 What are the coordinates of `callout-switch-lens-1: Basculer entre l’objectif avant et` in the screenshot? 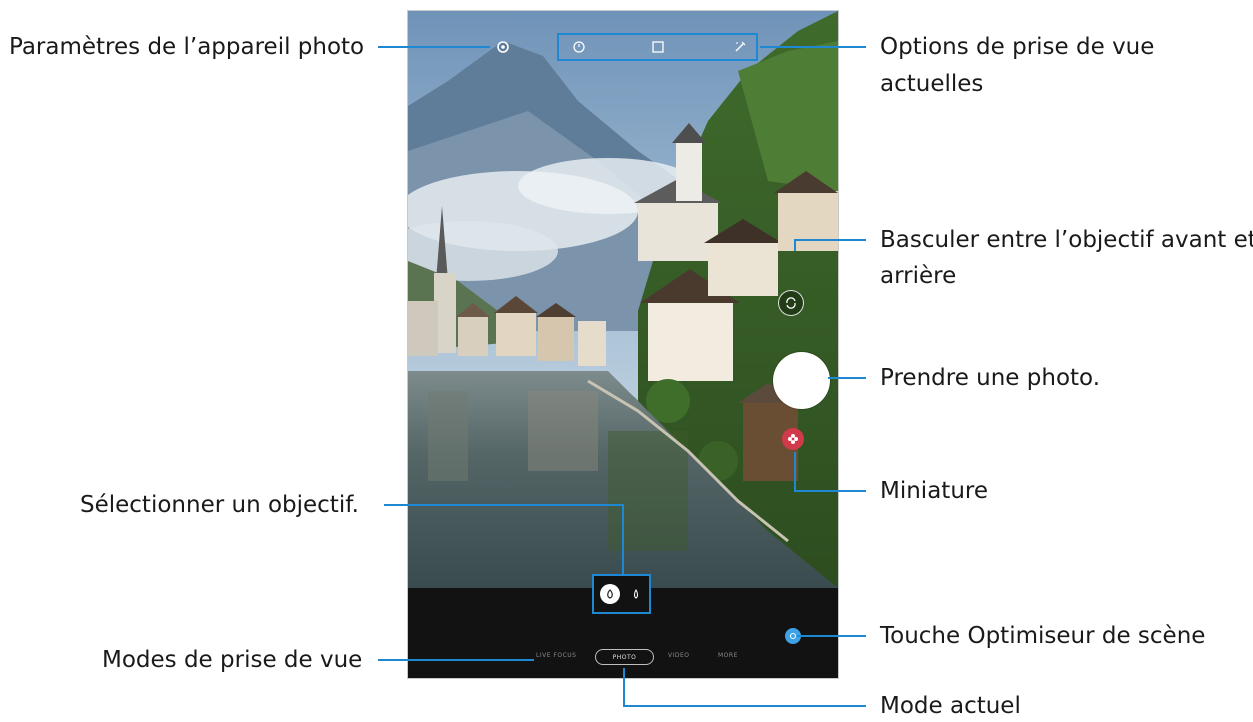 It's located at (1066, 240).